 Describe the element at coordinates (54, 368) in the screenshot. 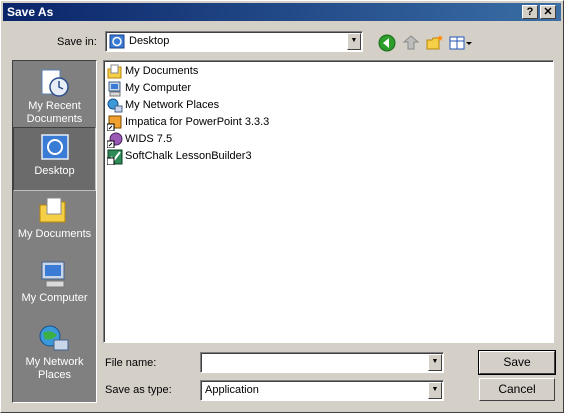

I see `place-label: My Network Places` at that location.